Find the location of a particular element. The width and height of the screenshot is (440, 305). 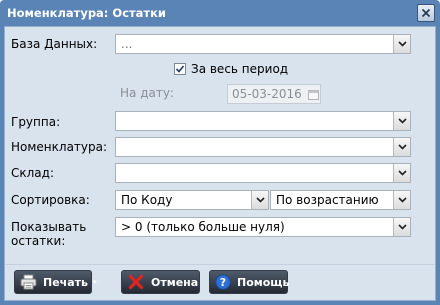

show-label: Показывать остатки: is located at coordinates (48, 234).